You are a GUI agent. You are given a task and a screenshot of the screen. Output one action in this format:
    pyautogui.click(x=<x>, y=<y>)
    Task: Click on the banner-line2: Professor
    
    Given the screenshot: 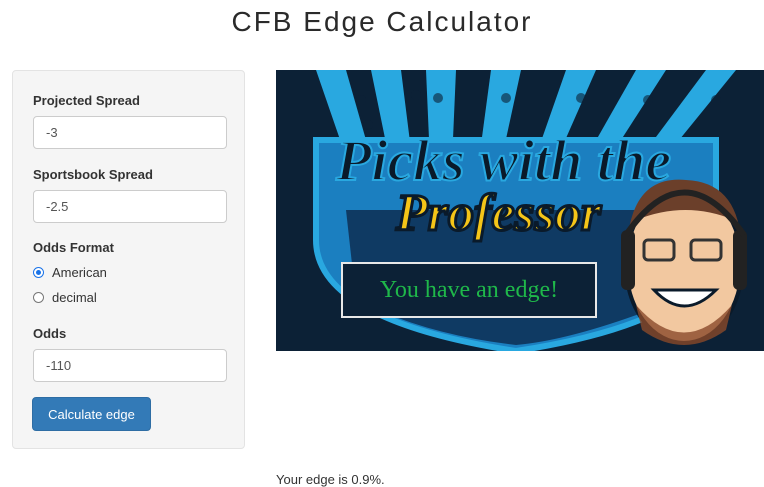 What is the action you would take?
    pyautogui.click(x=498, y=213)
    